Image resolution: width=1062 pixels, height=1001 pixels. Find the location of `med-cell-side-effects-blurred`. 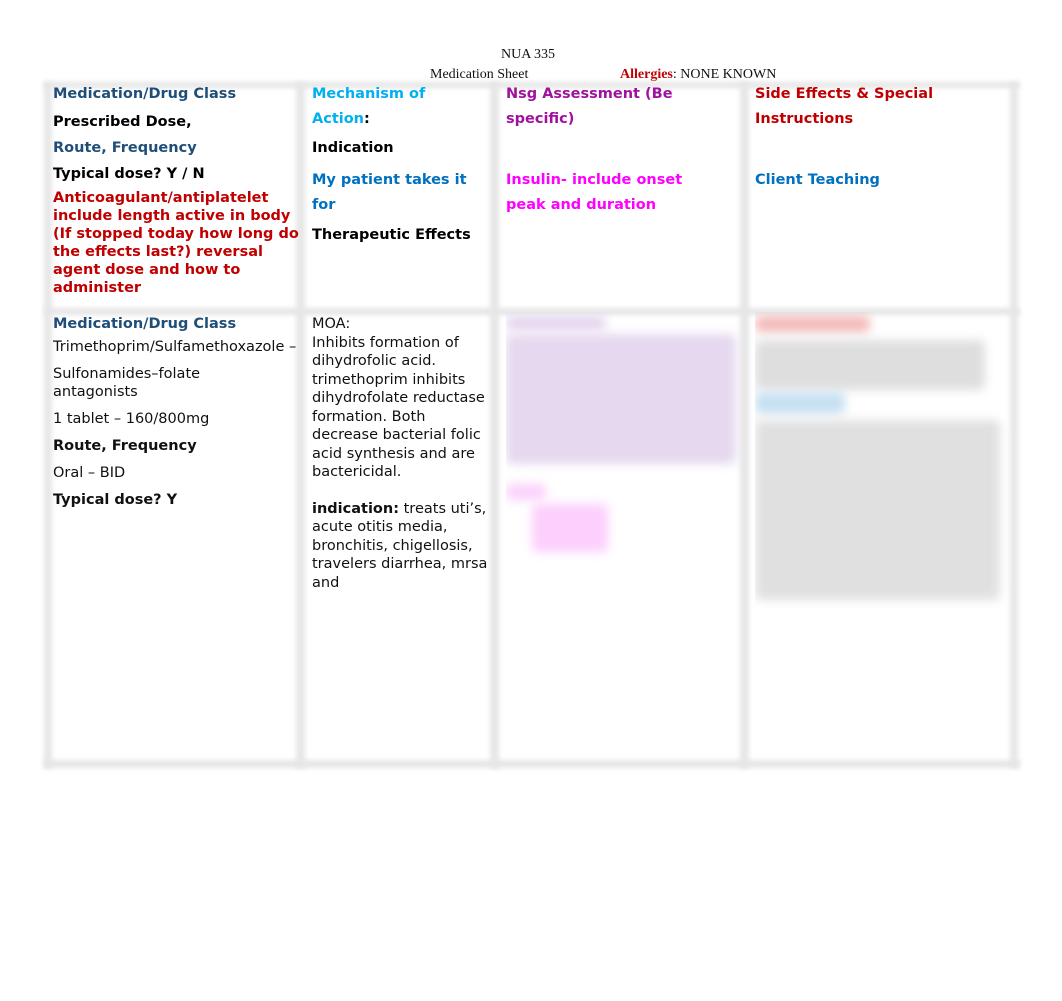

med-cell-side-effects-blurred is located at coordinates (883, 536).